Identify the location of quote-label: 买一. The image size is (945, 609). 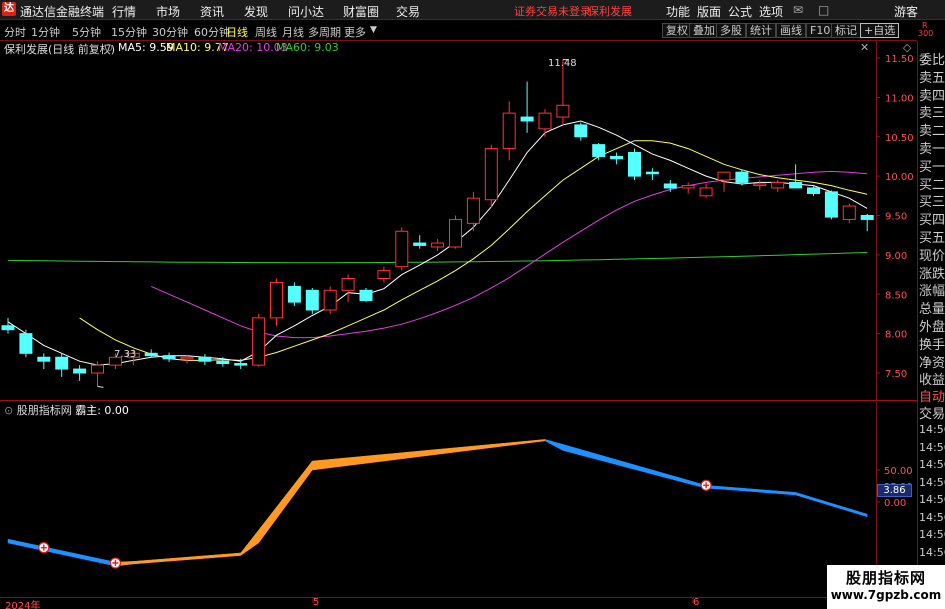
(932, 167).